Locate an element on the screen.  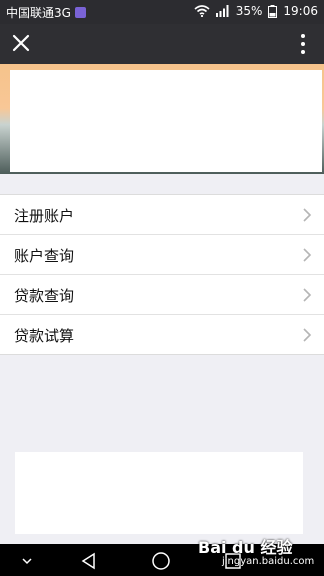
status-left: 中国联通3G is located at coordinates (46, 12).